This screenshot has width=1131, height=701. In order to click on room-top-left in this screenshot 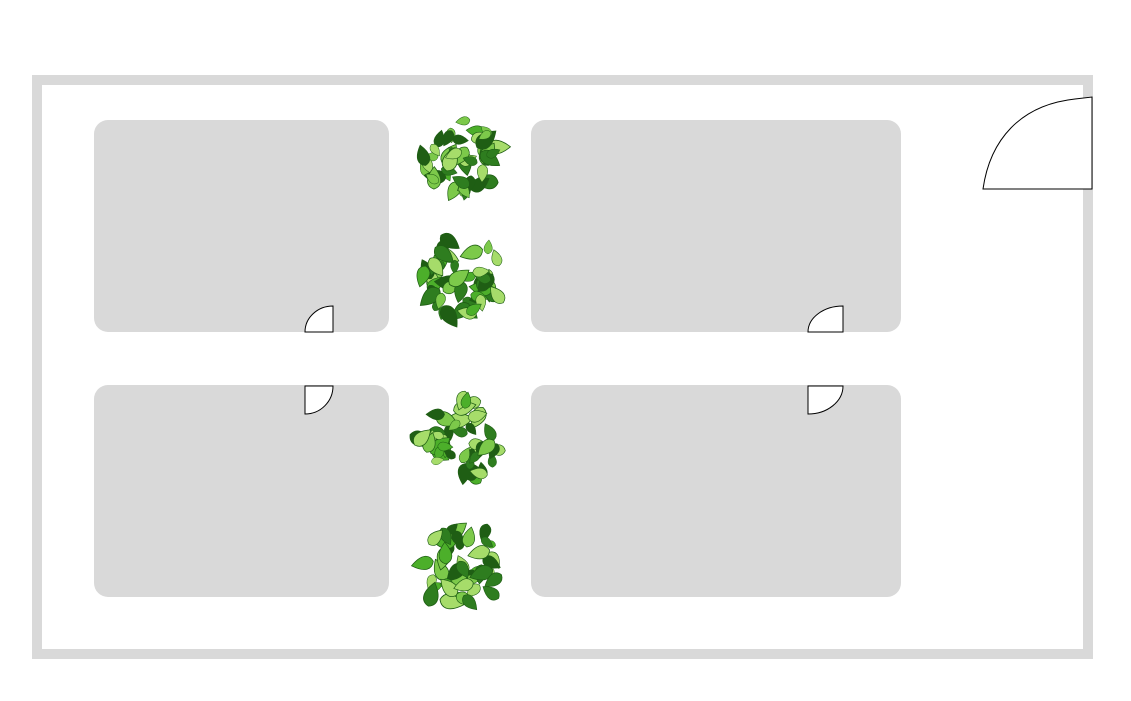, I will do `click(241, 226)`.